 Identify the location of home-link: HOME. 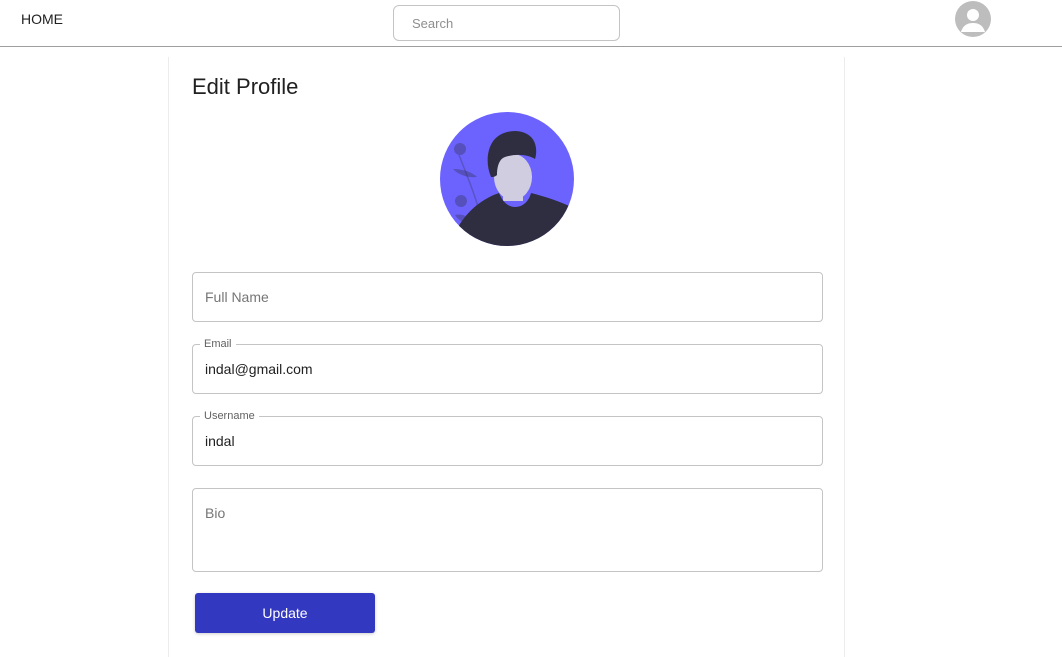
(42, 19).